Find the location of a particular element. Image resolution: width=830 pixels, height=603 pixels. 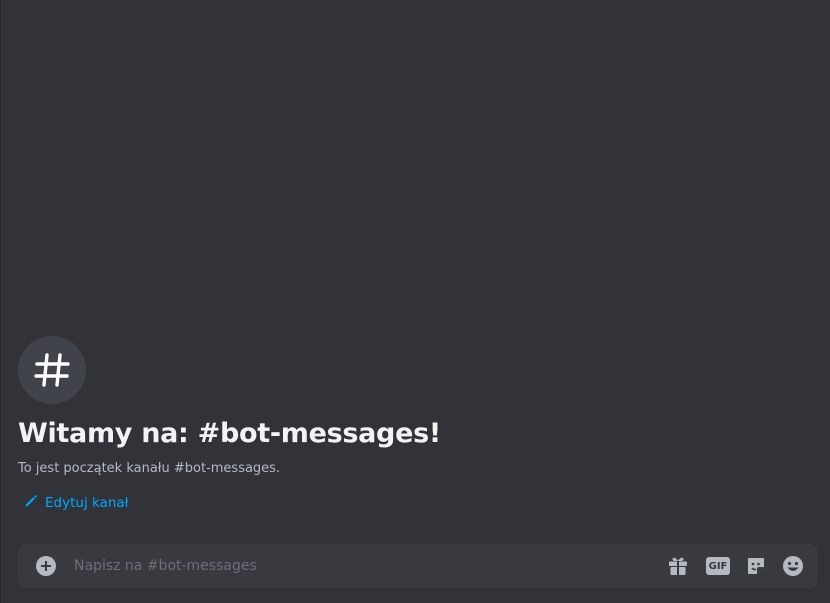

message-composer: GIF is located at coordinates (418, 566).